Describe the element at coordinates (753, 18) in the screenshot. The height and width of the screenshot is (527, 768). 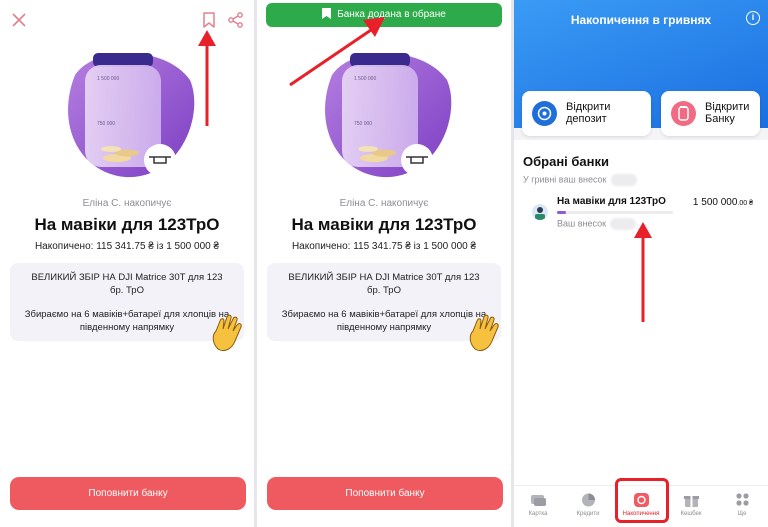
I see `info-icon: i` at that location.